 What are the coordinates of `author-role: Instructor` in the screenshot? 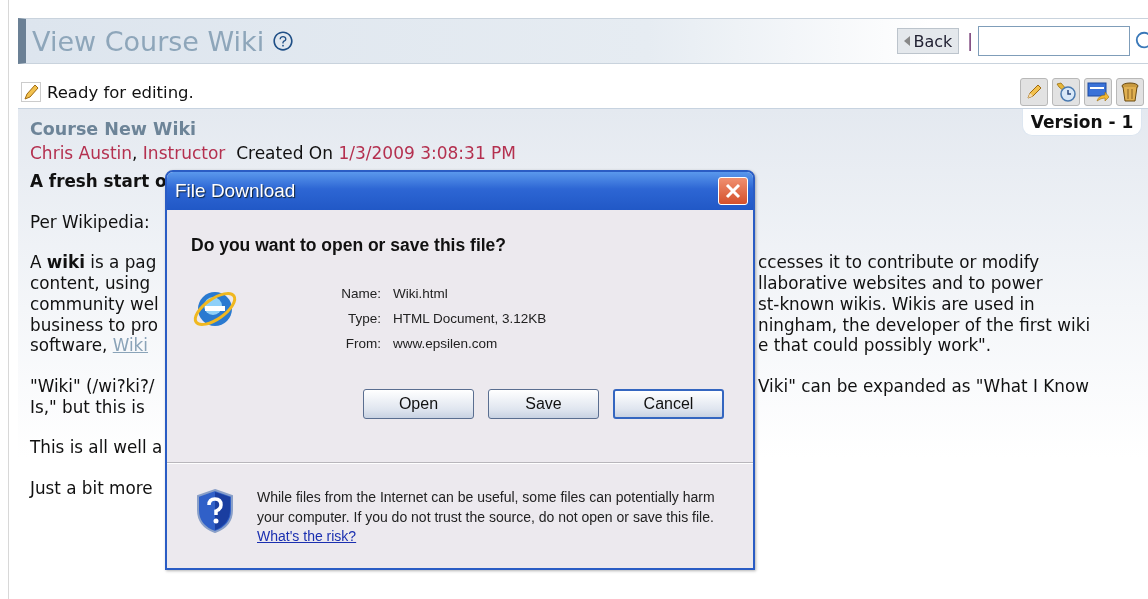 It's located at (184, 153).